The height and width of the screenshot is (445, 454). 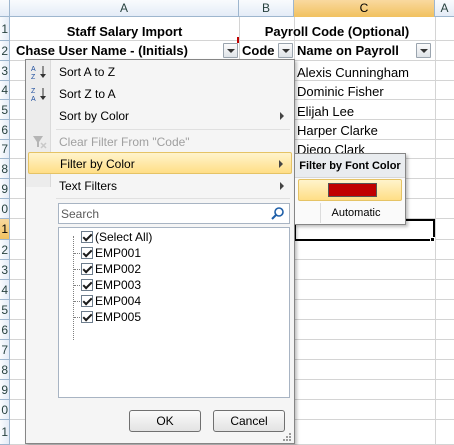 I want to click on resize-grip-icon, so click(x=287, y=436).